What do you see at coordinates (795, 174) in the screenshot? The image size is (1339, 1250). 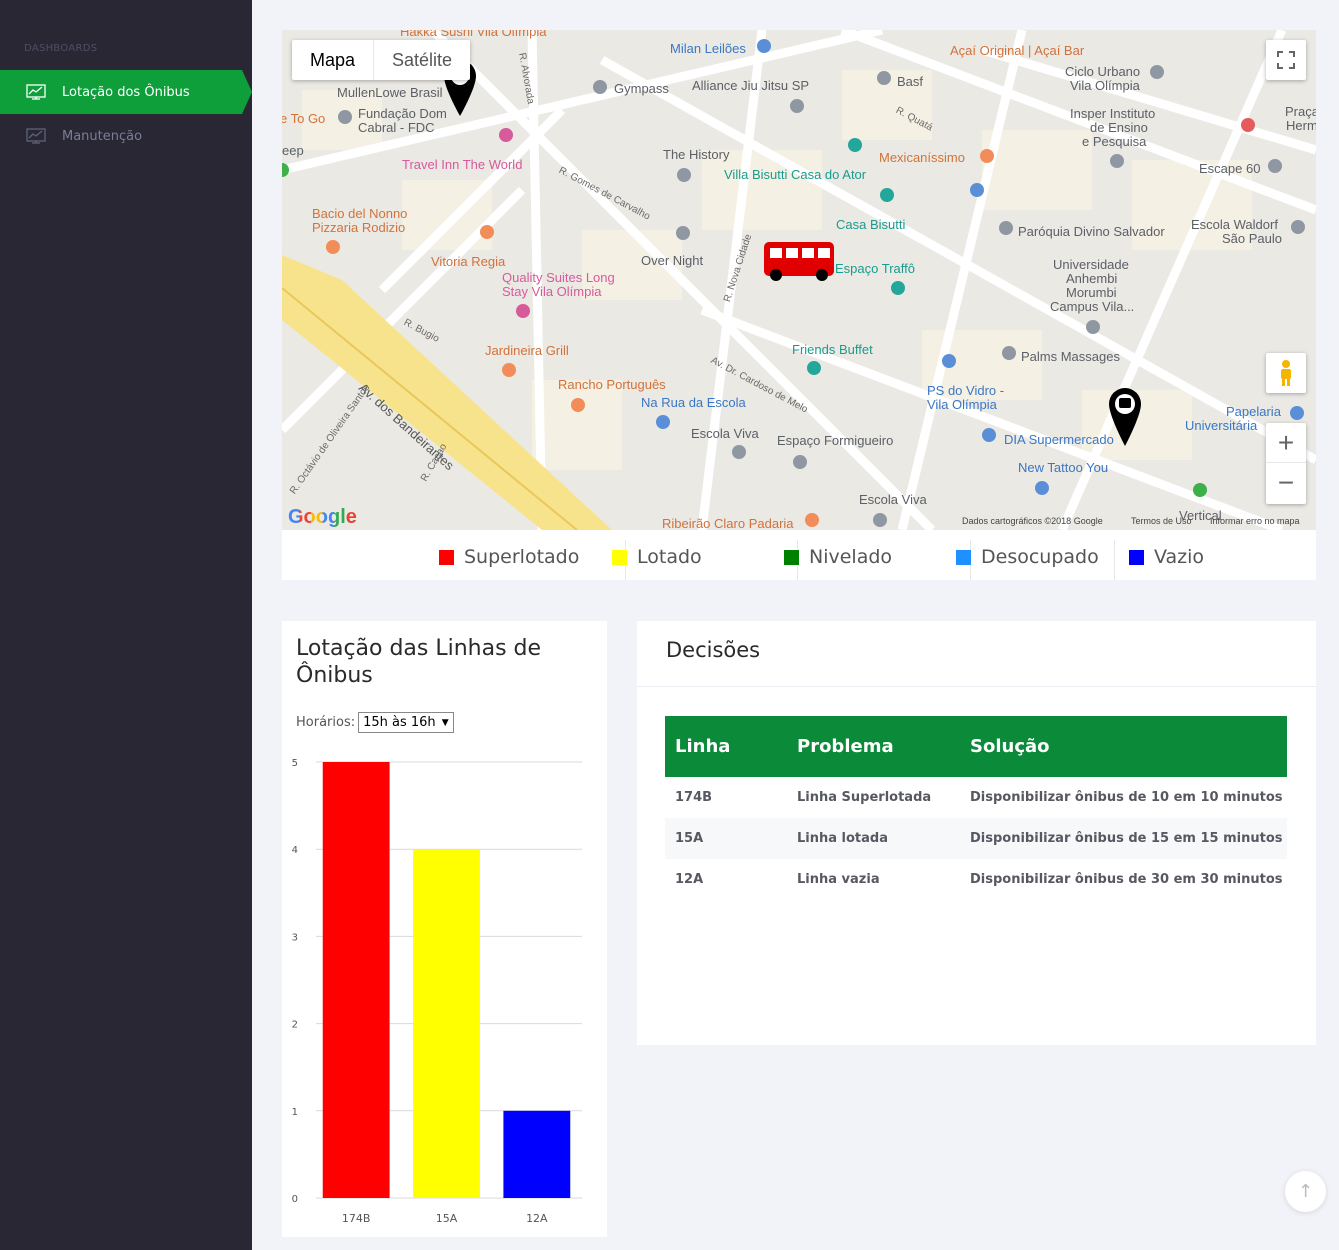 I see `map-label: Villa Bisutti Casa do Ator` at bounding box center [795, 174].